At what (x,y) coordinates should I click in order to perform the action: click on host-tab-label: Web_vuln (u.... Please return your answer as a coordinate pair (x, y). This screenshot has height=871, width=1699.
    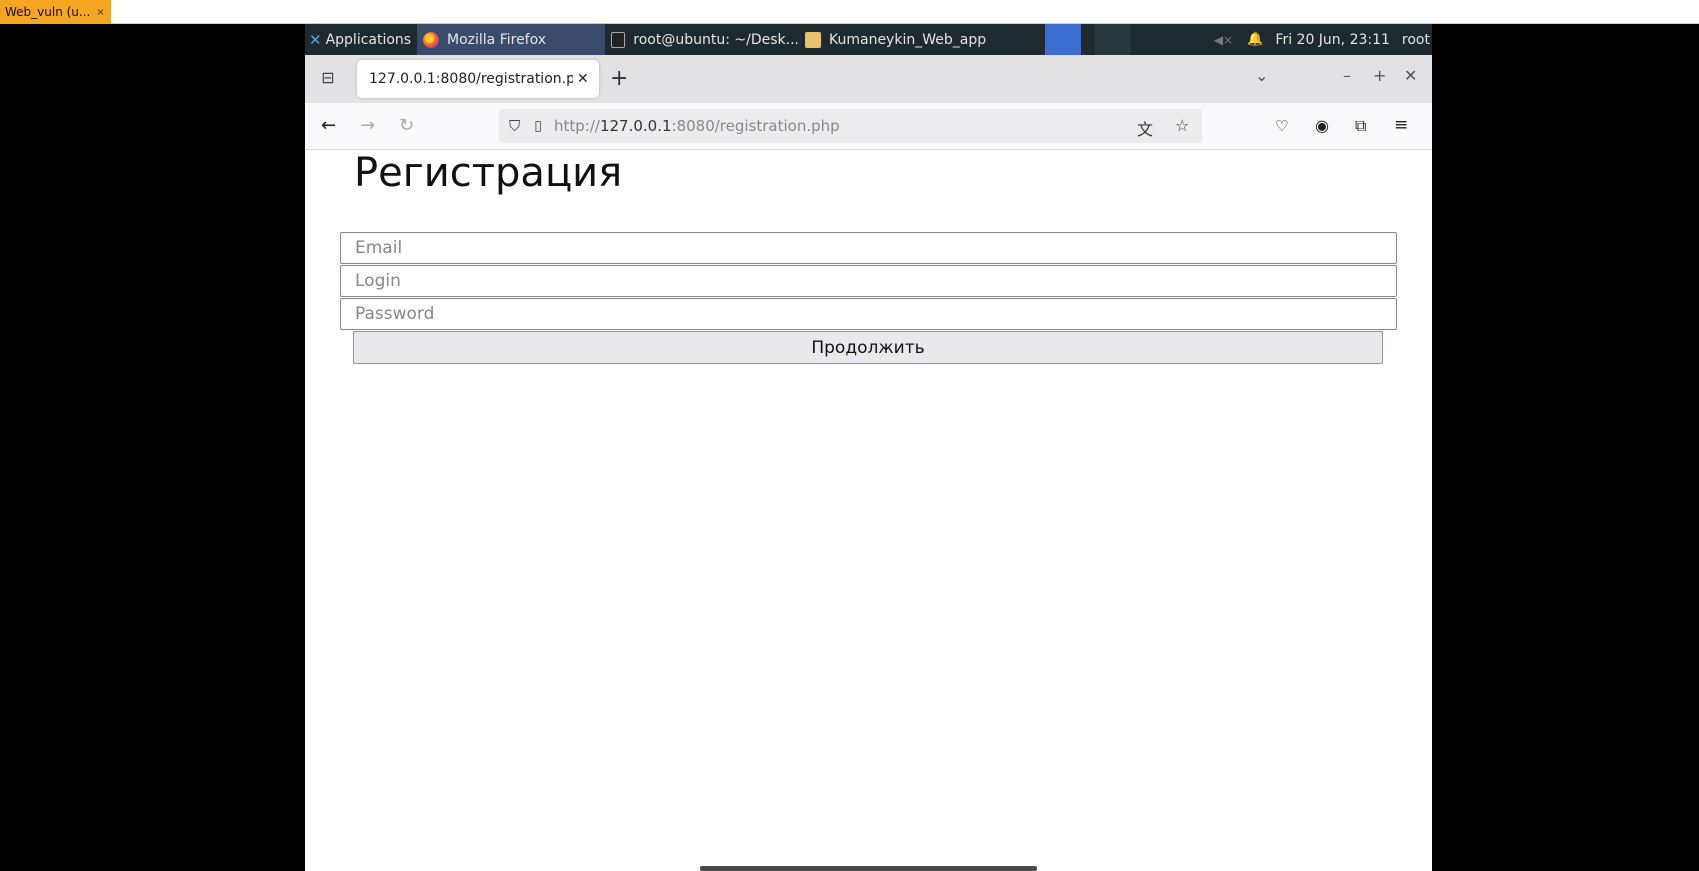
    Looking at the image, I should click on (48, 12).